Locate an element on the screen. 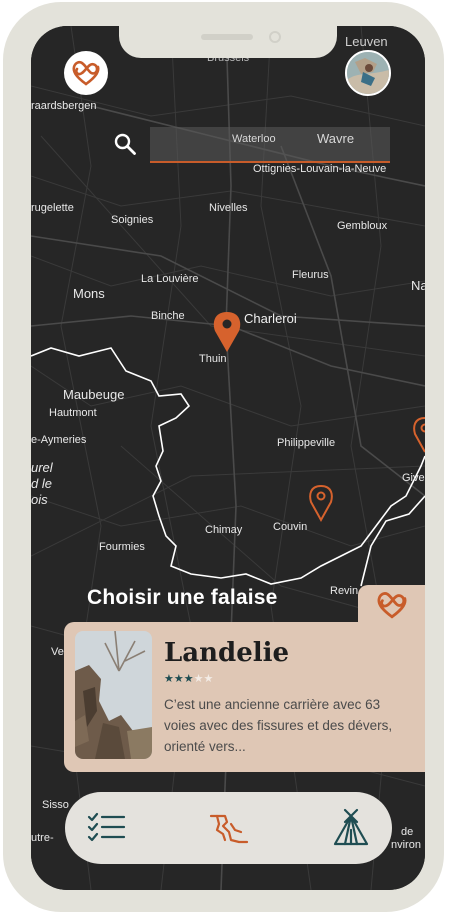 This screenshot has height=916, width=449. map-label-mons: Mons is located at coordinates (89, 293).